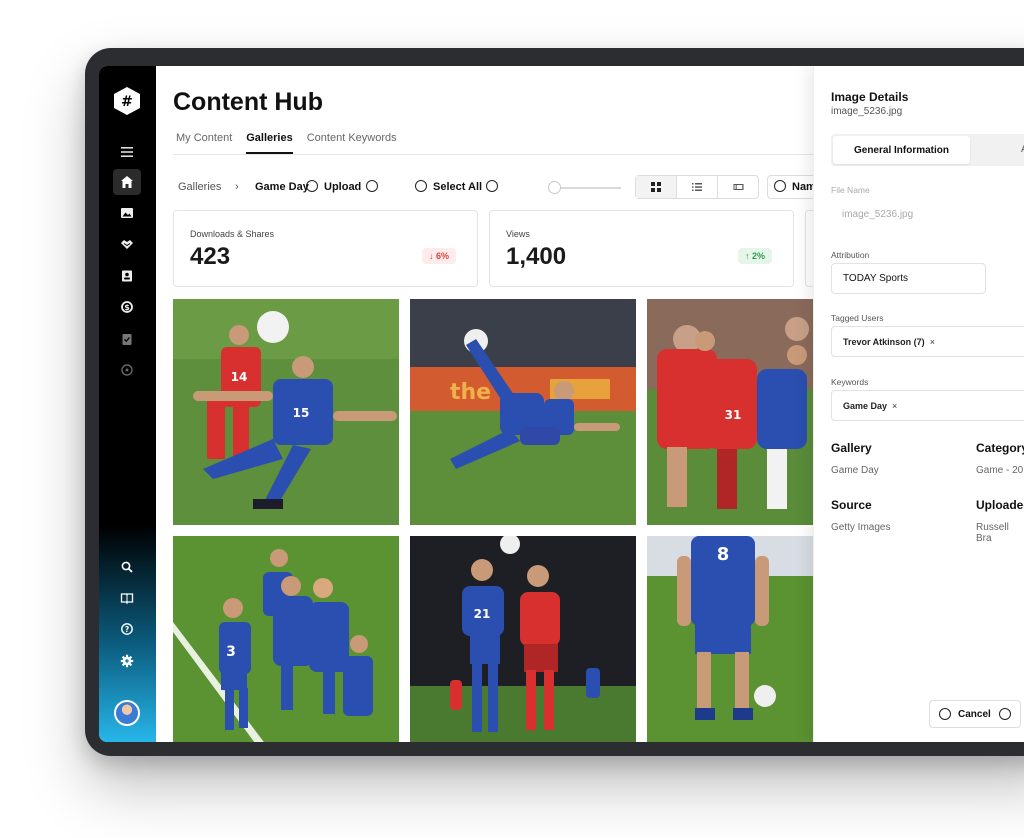  What do you see at coordinates (127, 598) in the screenshot?
I see `book-icon` at bounding box center [127, 598].